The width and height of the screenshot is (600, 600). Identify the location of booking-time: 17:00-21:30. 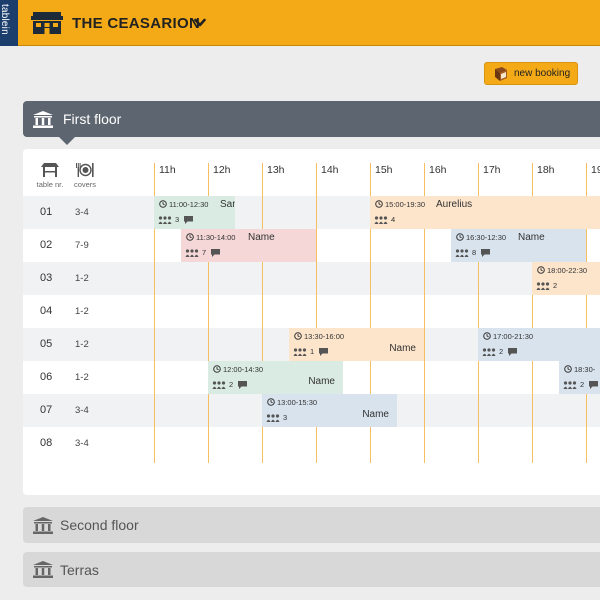
(513, 336).